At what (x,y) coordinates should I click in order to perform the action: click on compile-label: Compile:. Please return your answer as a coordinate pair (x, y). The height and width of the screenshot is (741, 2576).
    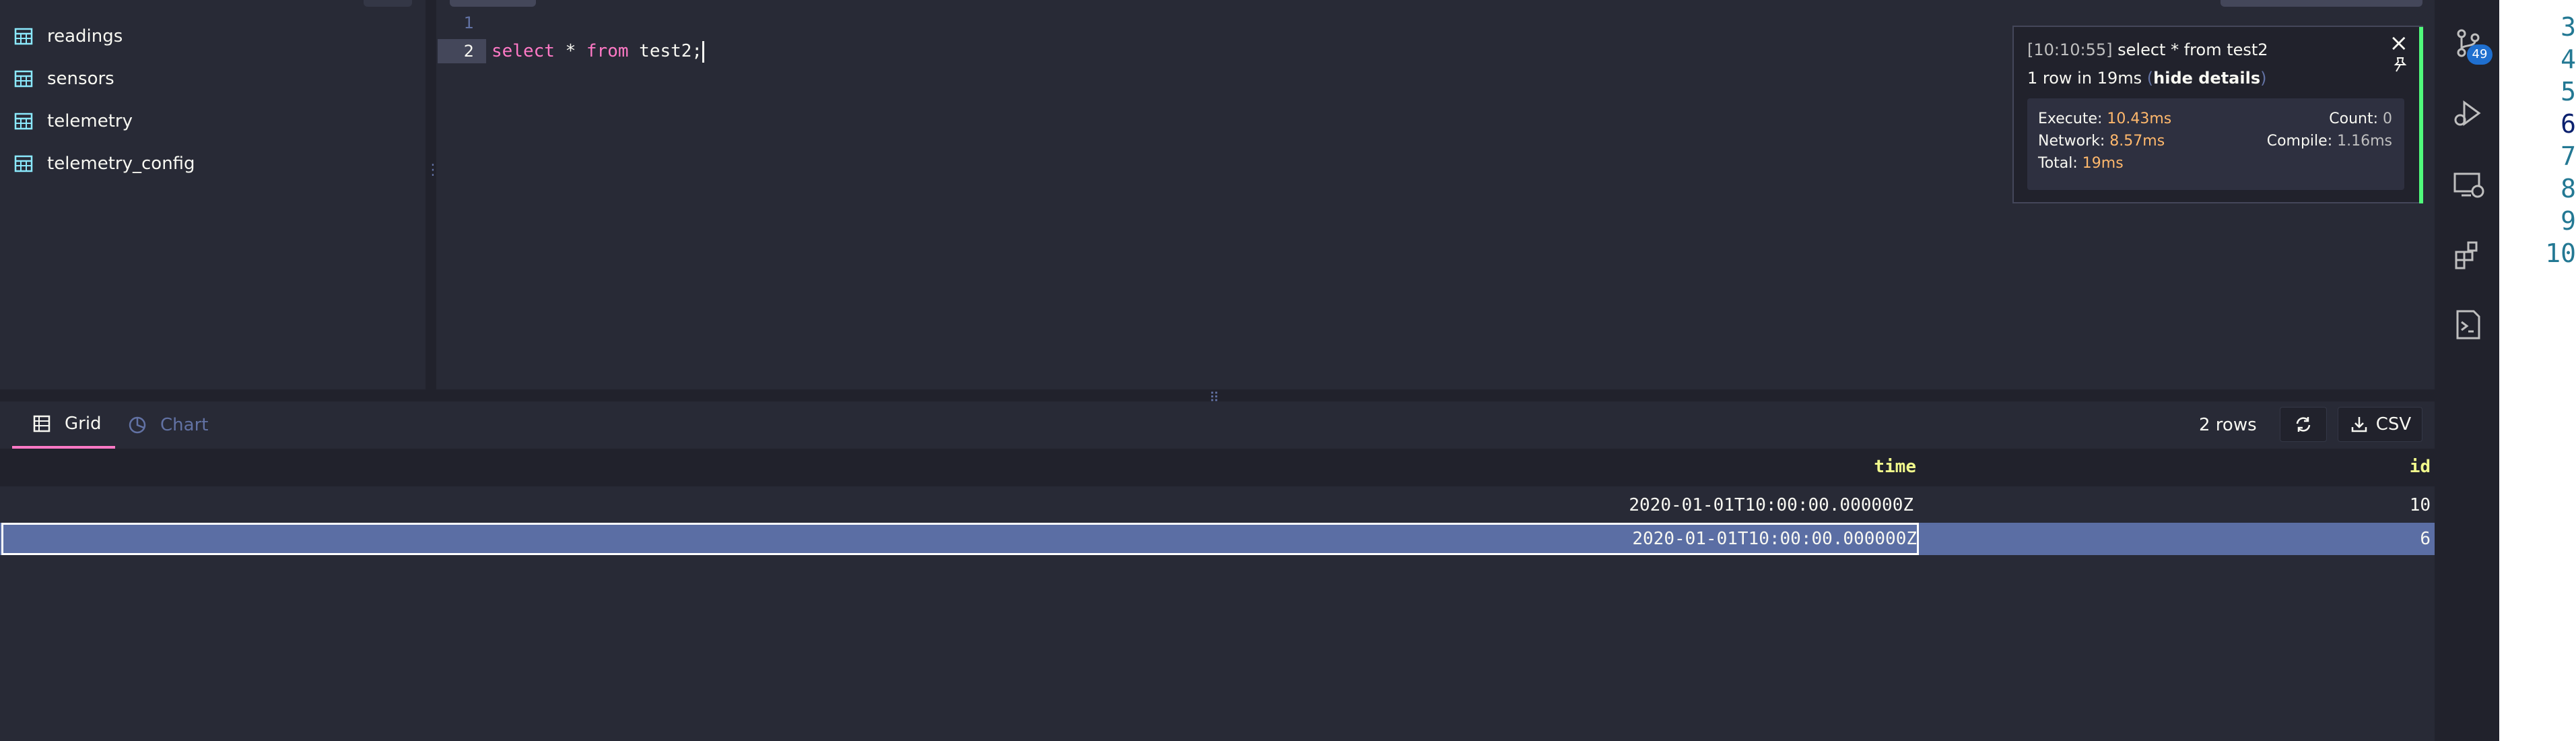
    Looking at the image, I should click on (2299, 141).